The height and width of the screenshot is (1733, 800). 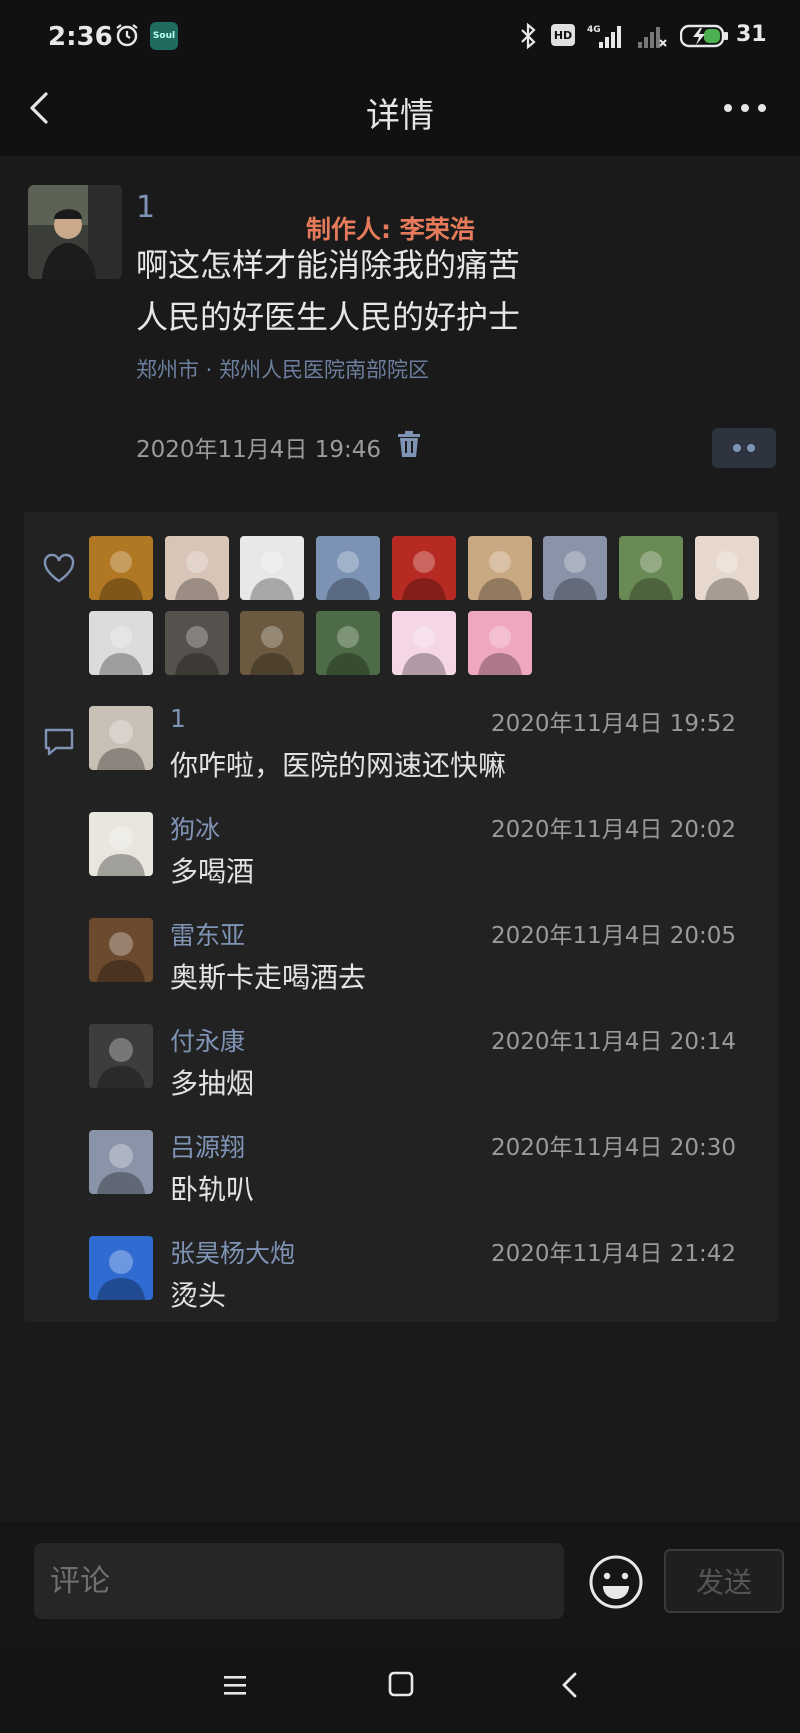 I want to click on comment-timestamp: 2020年11月4日 20:14, so click(x=613, y=1042).